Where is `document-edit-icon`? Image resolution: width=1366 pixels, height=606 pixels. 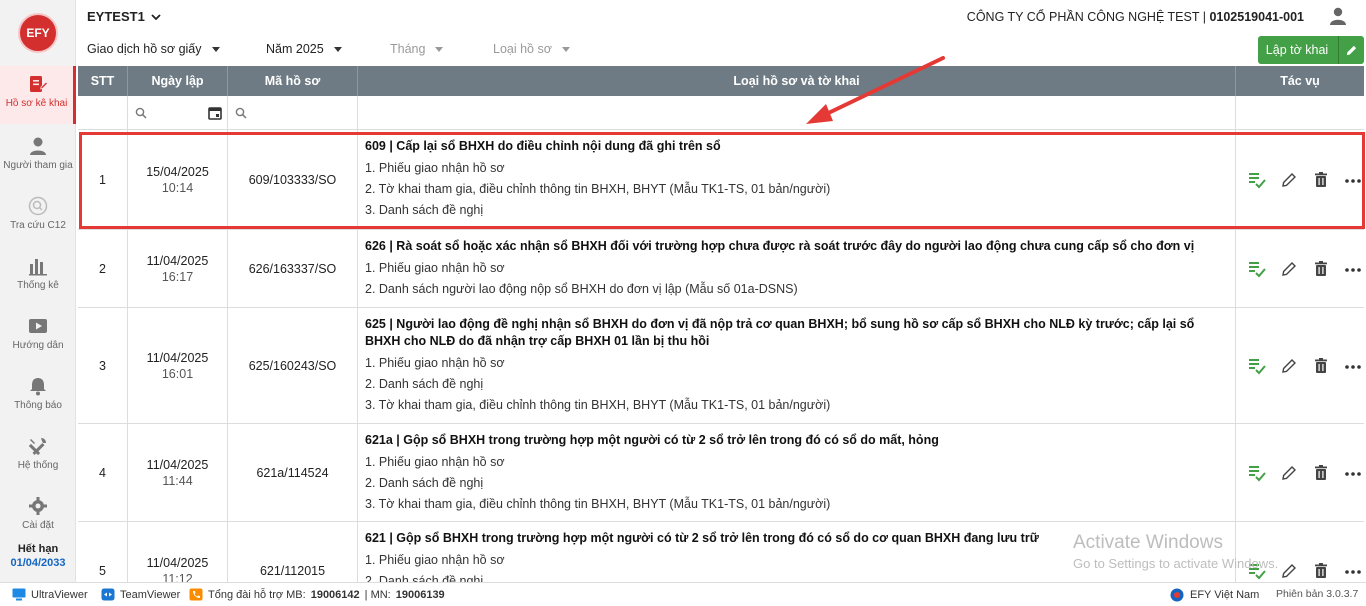 document-edit-icon is located at coordinates (38, 84).